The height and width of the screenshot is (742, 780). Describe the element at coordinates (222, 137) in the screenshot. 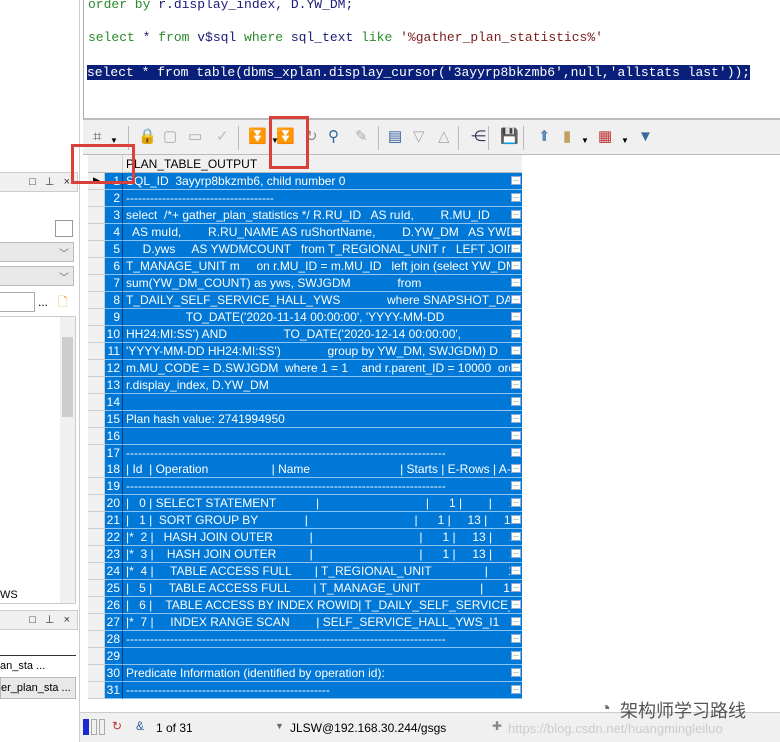

I see `post-check-icon: ✓` at that location.